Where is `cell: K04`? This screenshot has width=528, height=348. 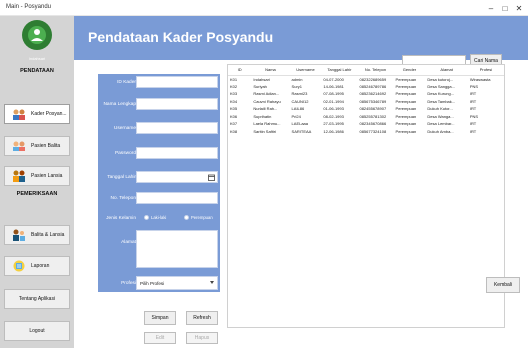 cell: K04 is located at coordinates (234, 101).